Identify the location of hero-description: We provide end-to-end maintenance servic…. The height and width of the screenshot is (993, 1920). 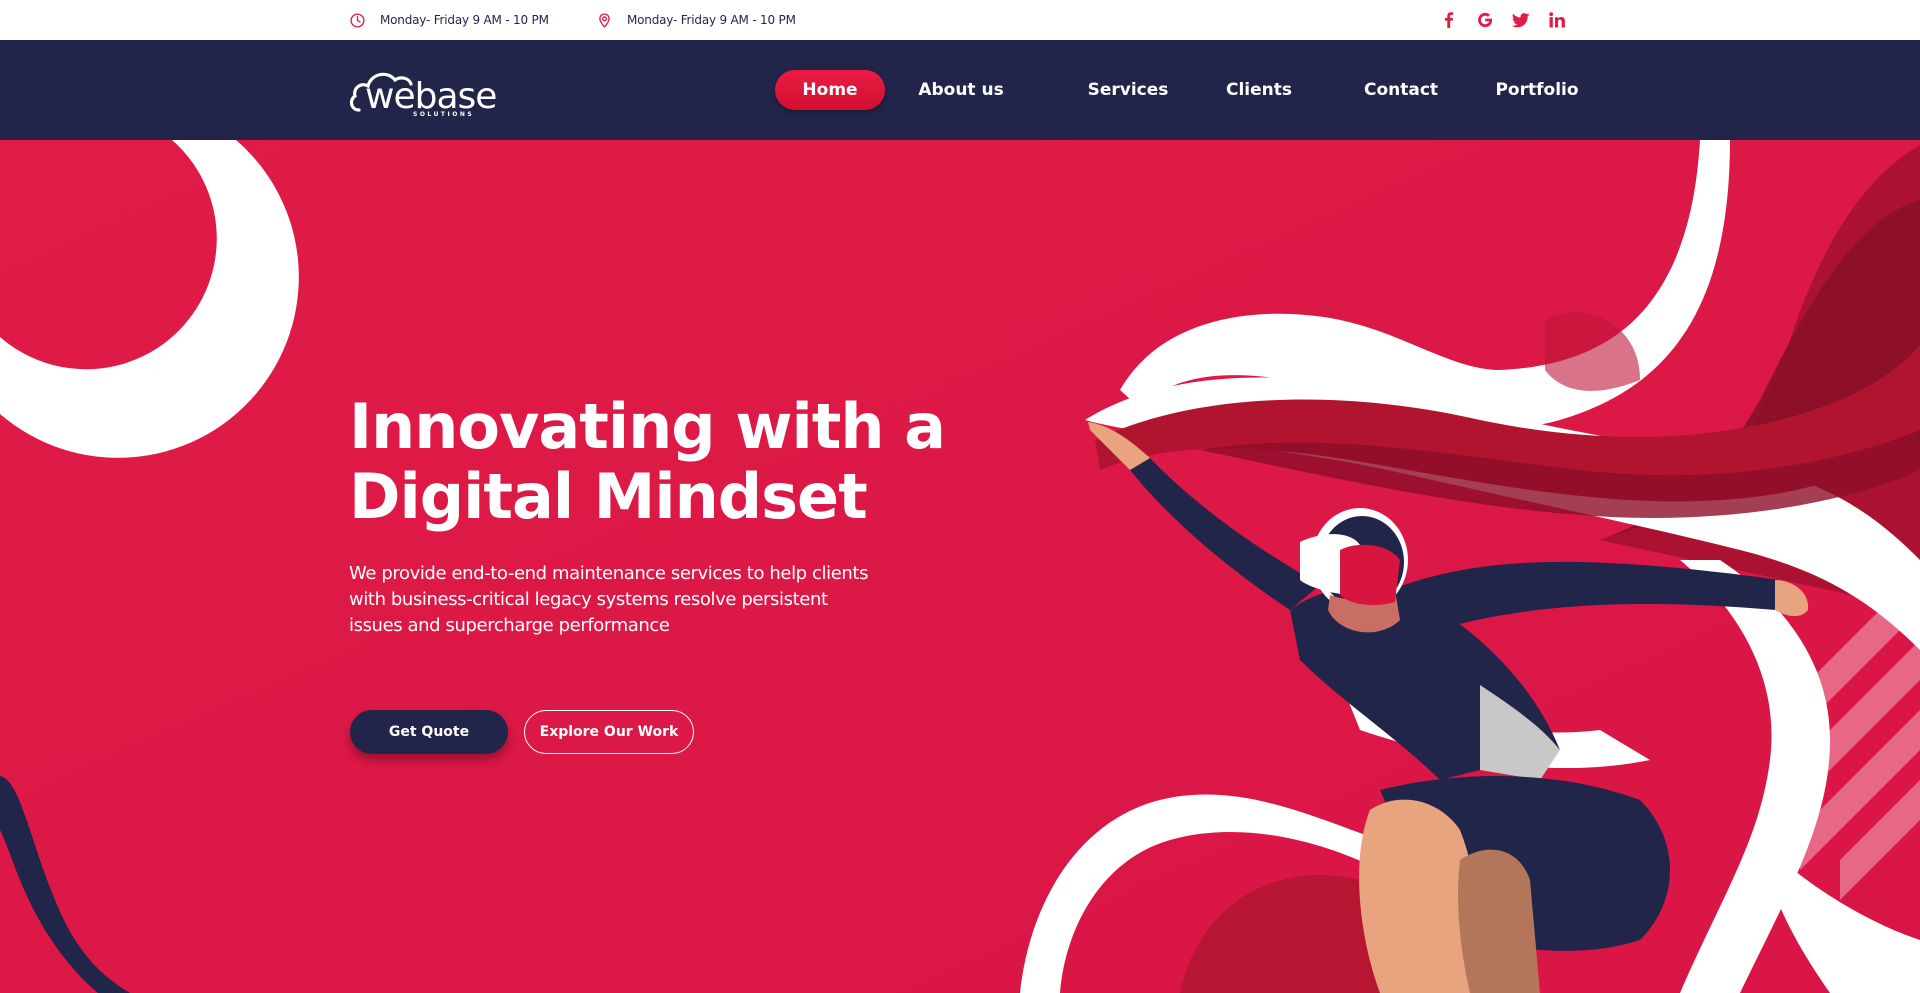
(609, 599).